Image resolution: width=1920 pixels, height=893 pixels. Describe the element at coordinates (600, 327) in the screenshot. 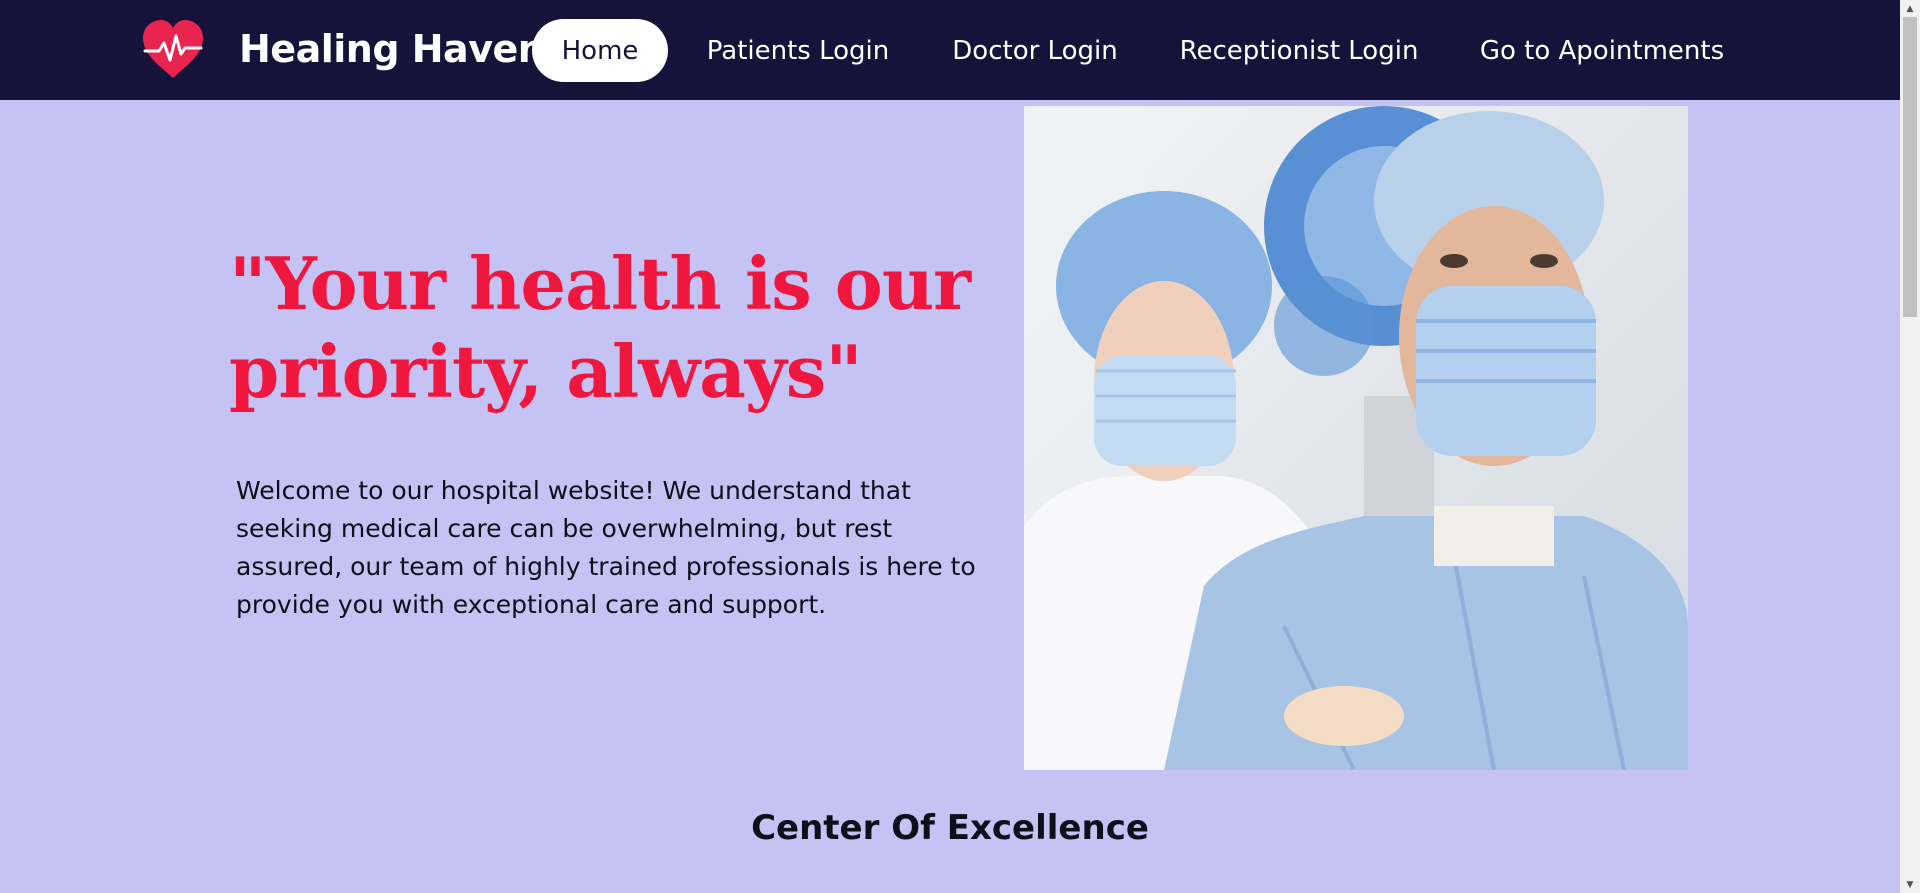

I see `hero-quote: "Your health is our priority, always"` at that location.